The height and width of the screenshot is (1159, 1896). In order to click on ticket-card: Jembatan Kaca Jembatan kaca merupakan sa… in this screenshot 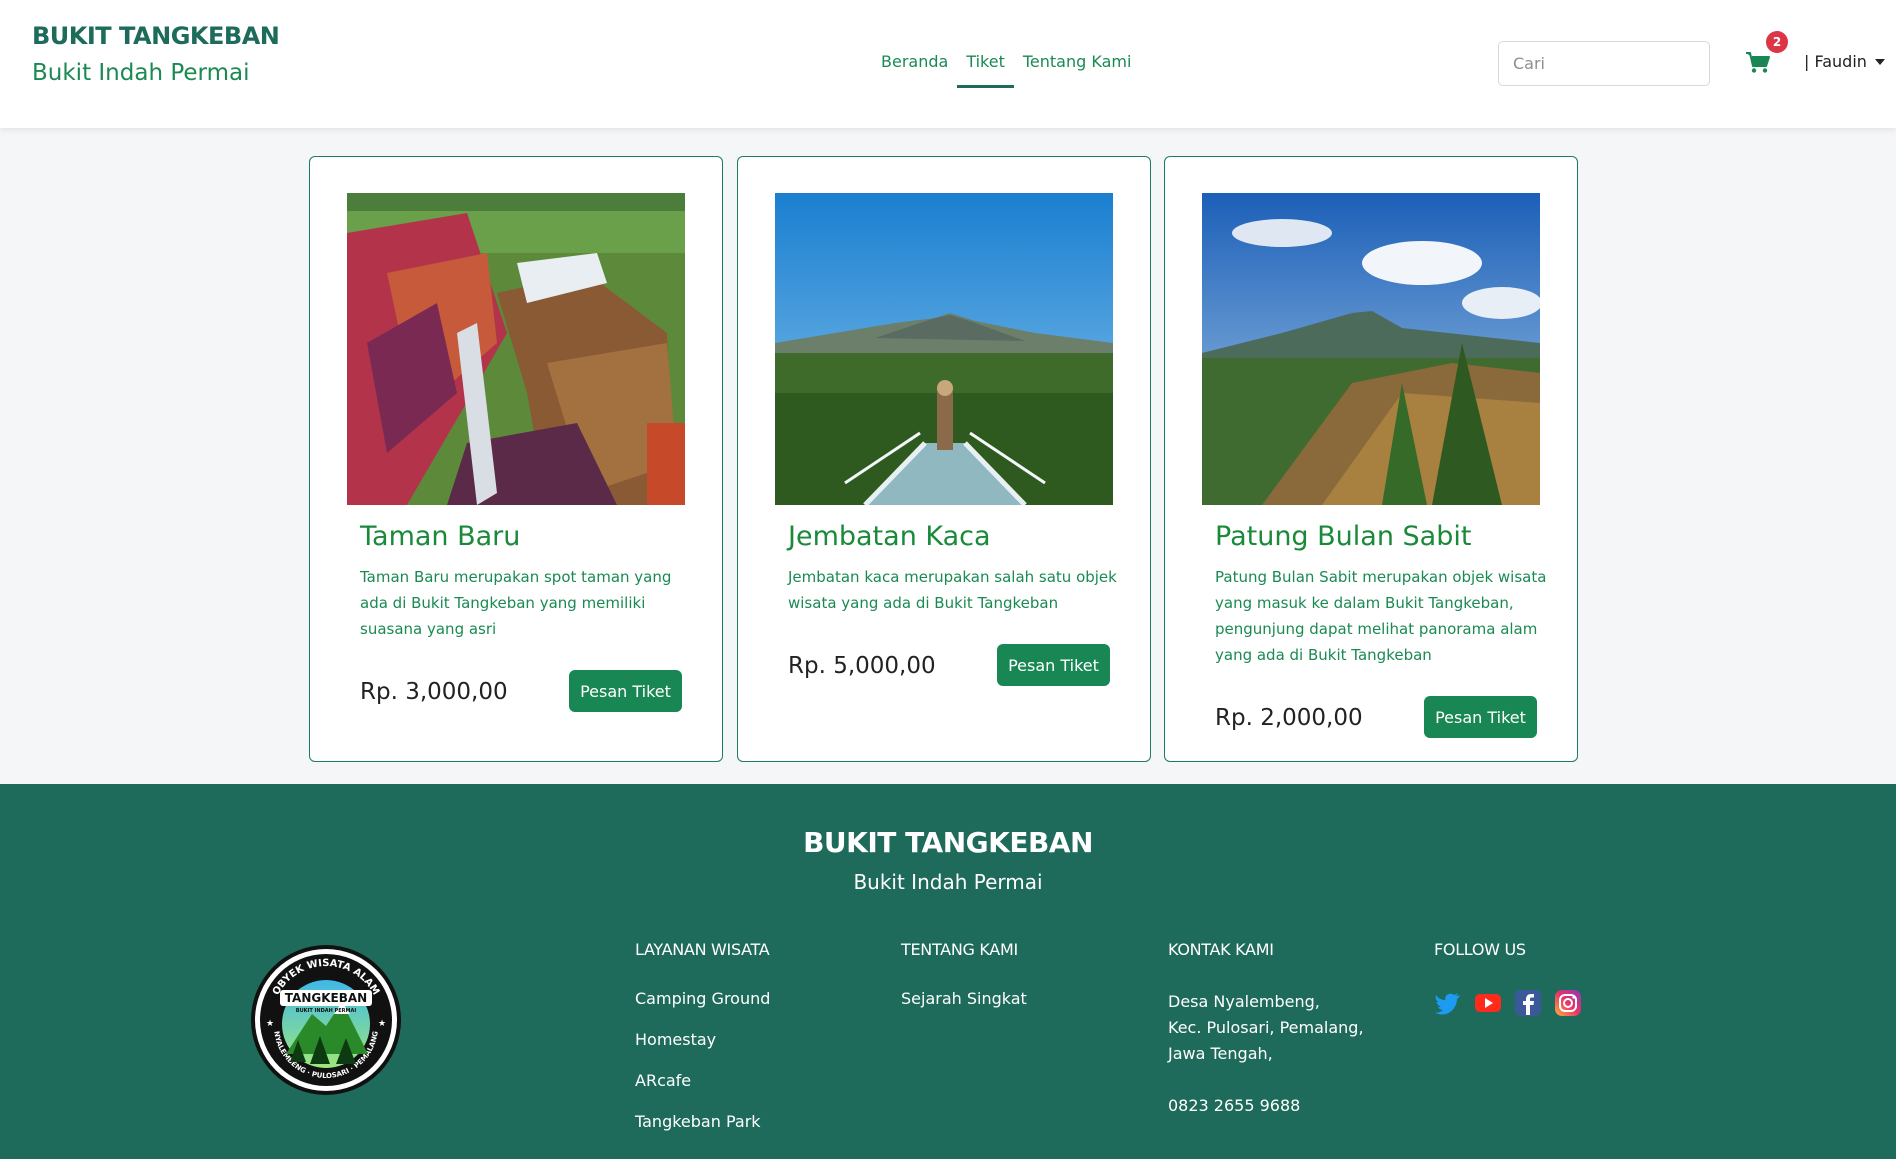, I will do `click(944, 459)`.